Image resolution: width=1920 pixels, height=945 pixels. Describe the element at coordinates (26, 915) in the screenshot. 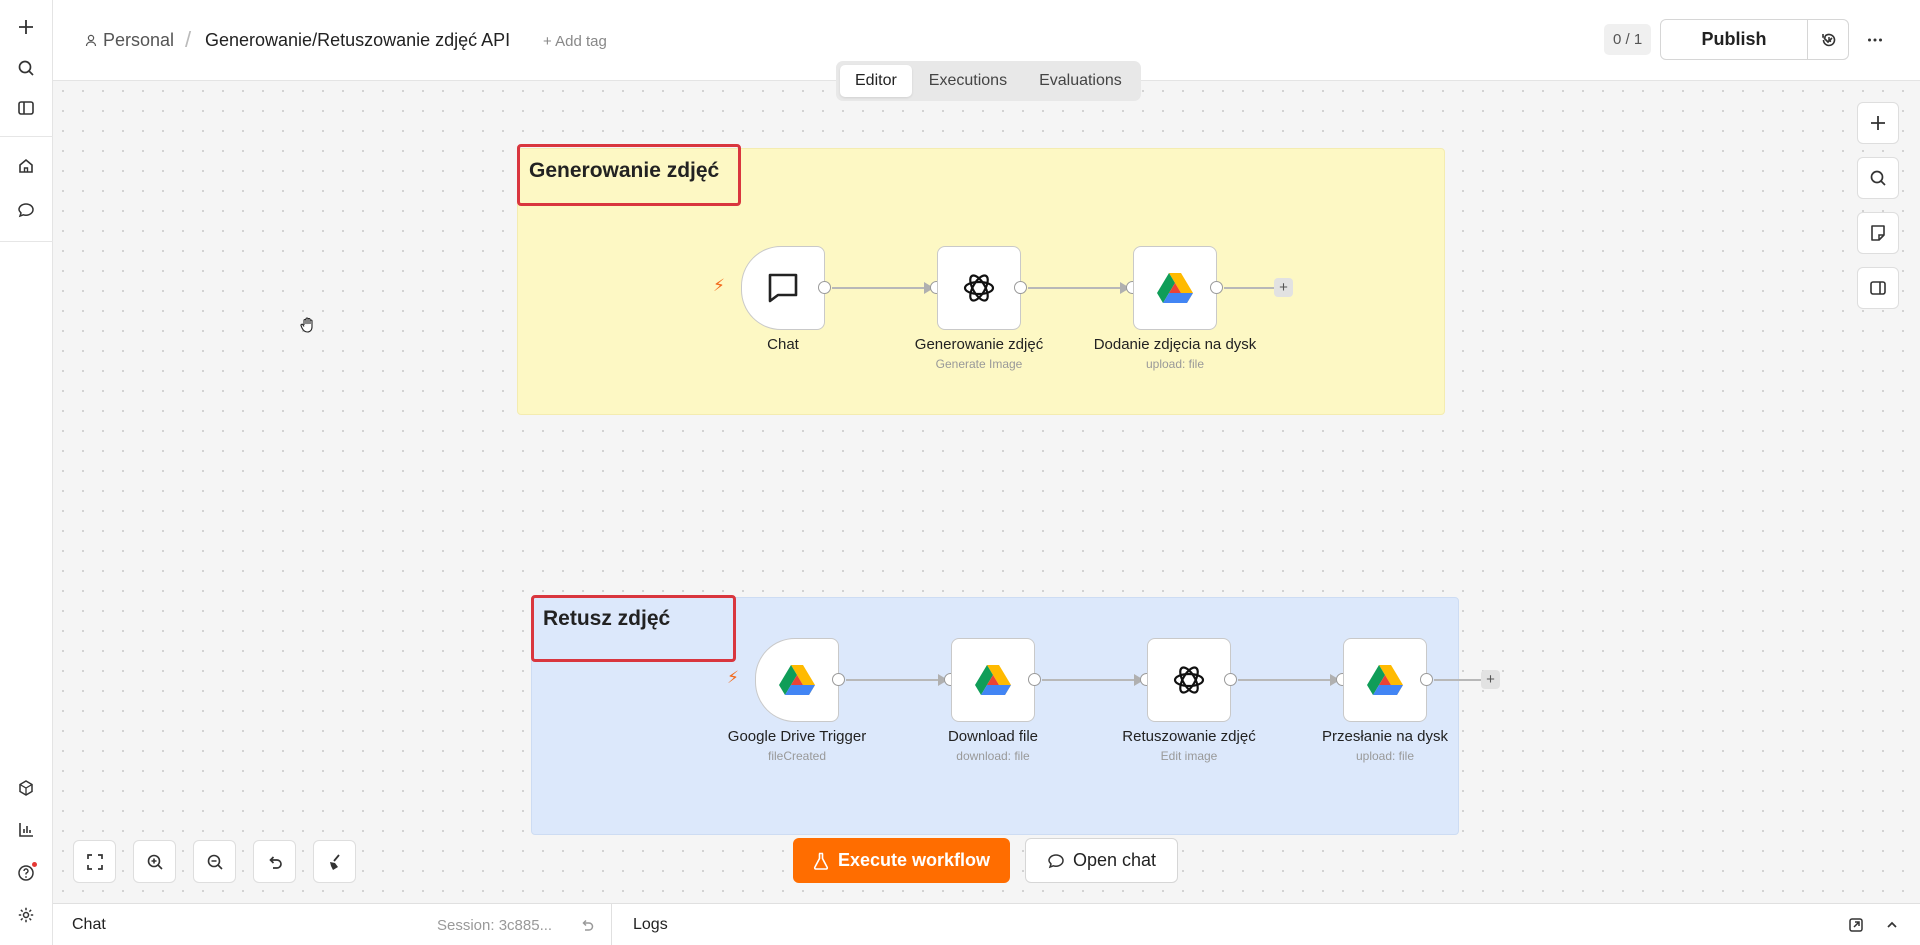

I see `settings-icon` at that location.